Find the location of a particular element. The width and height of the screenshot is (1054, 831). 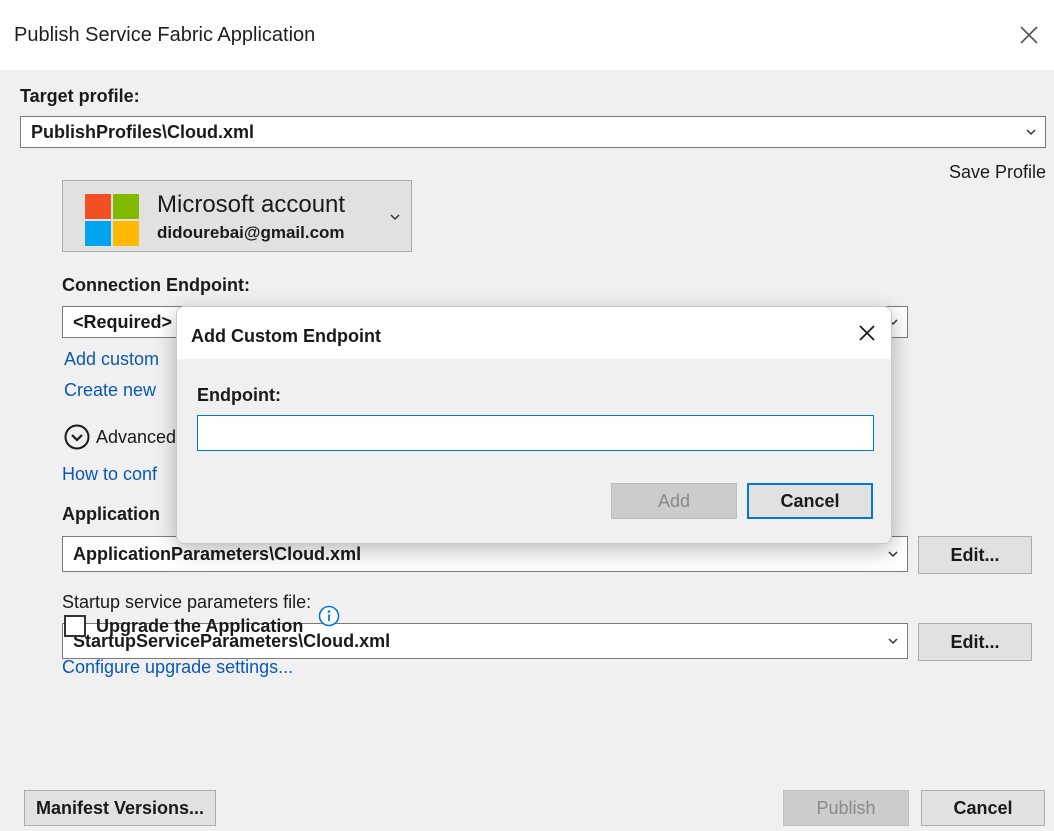

save-profile-link: Save Profile is located at coordinates (997, 172).